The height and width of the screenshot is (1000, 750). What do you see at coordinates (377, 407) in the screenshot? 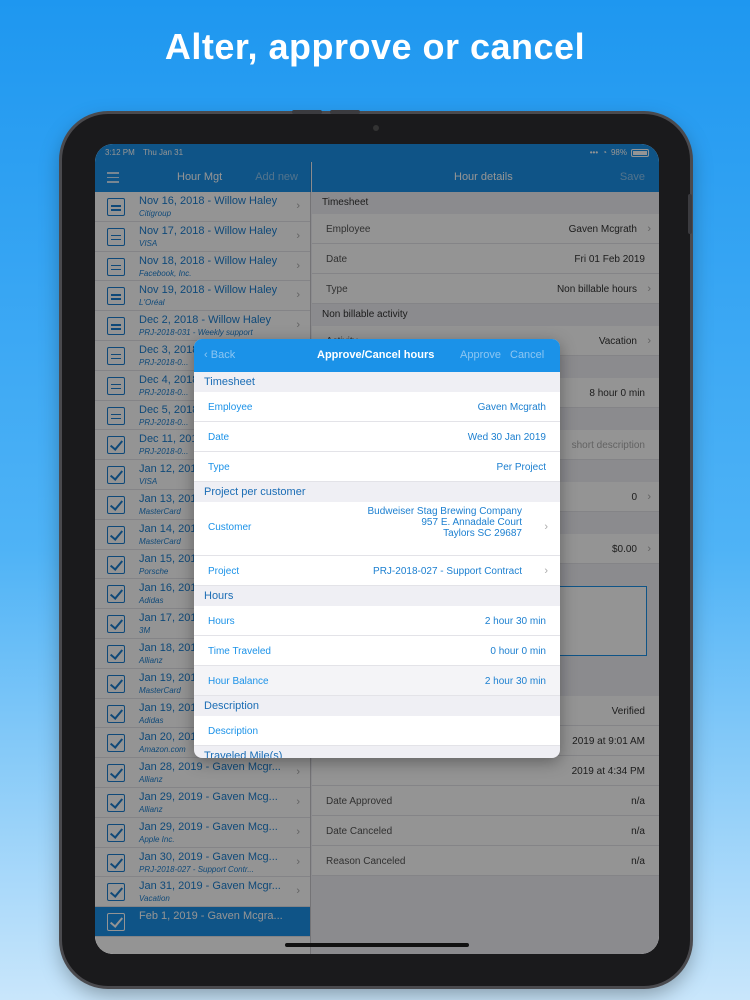
I see `modal-employee-row: Employee Gaven Mcgrath` at bounding box center [377, 407].